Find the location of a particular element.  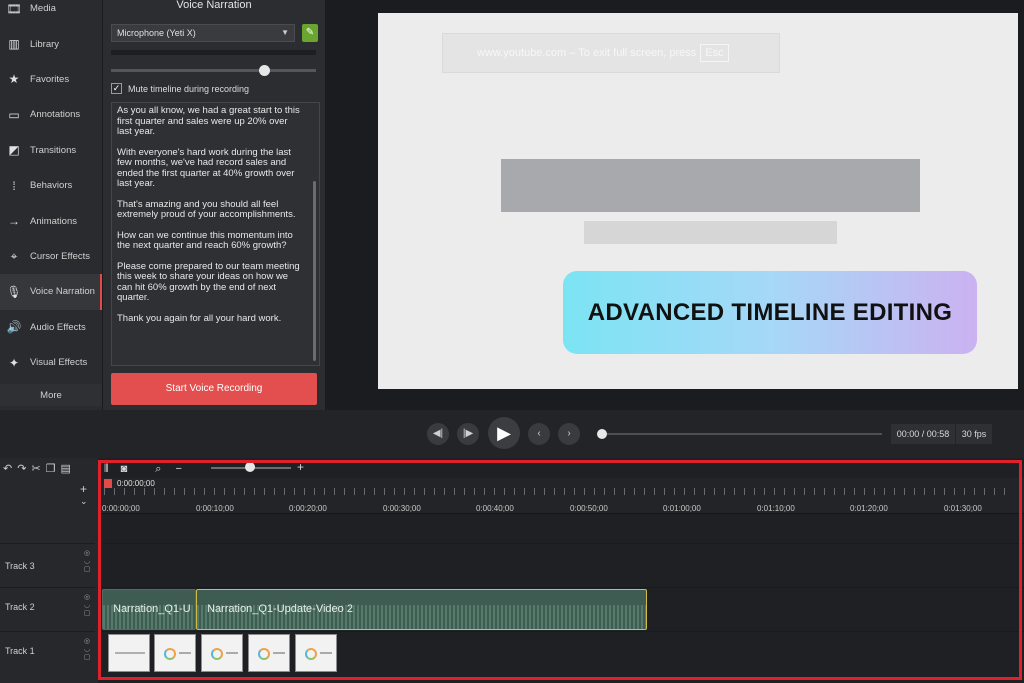

add-track-icon: + is located at coordinates (83, 489).